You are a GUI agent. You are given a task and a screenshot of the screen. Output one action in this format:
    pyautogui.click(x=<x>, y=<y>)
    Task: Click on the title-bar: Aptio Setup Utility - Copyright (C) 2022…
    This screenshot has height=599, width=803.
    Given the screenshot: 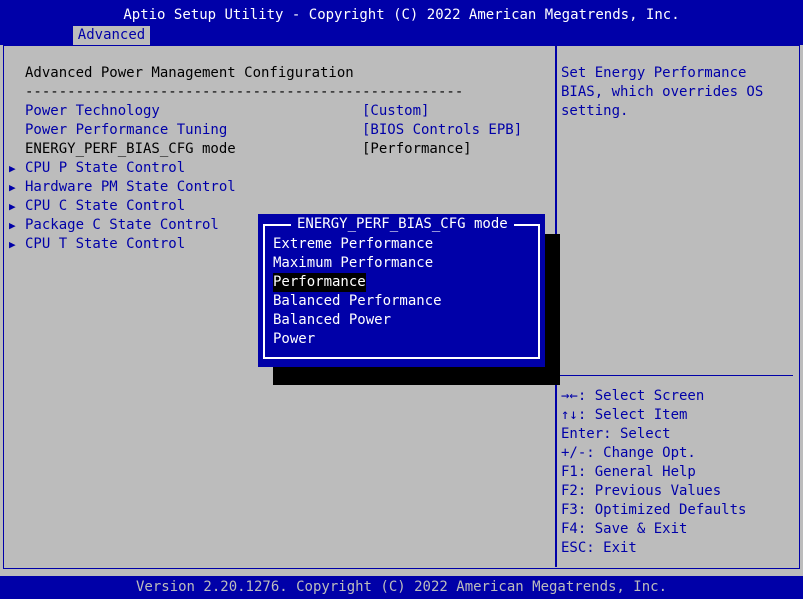 What is the action you would take?
    pyautogui.click(x=401, y=22)
    